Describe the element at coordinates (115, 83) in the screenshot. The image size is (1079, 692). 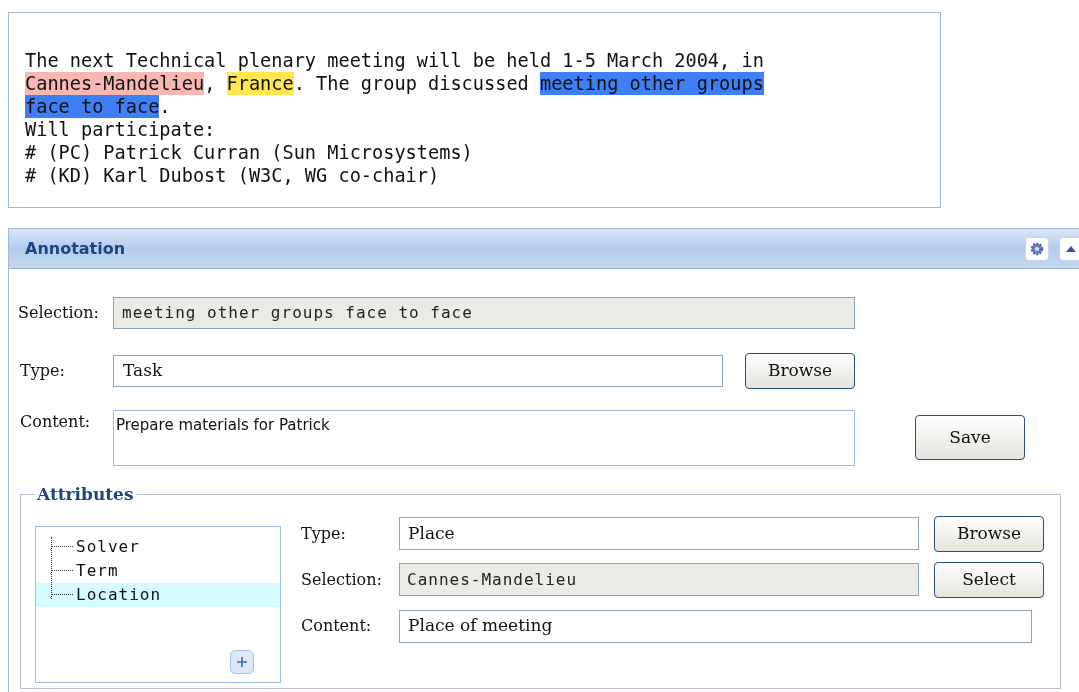
I see `highlighted-text: Cannes-Mandelieu` at that location.